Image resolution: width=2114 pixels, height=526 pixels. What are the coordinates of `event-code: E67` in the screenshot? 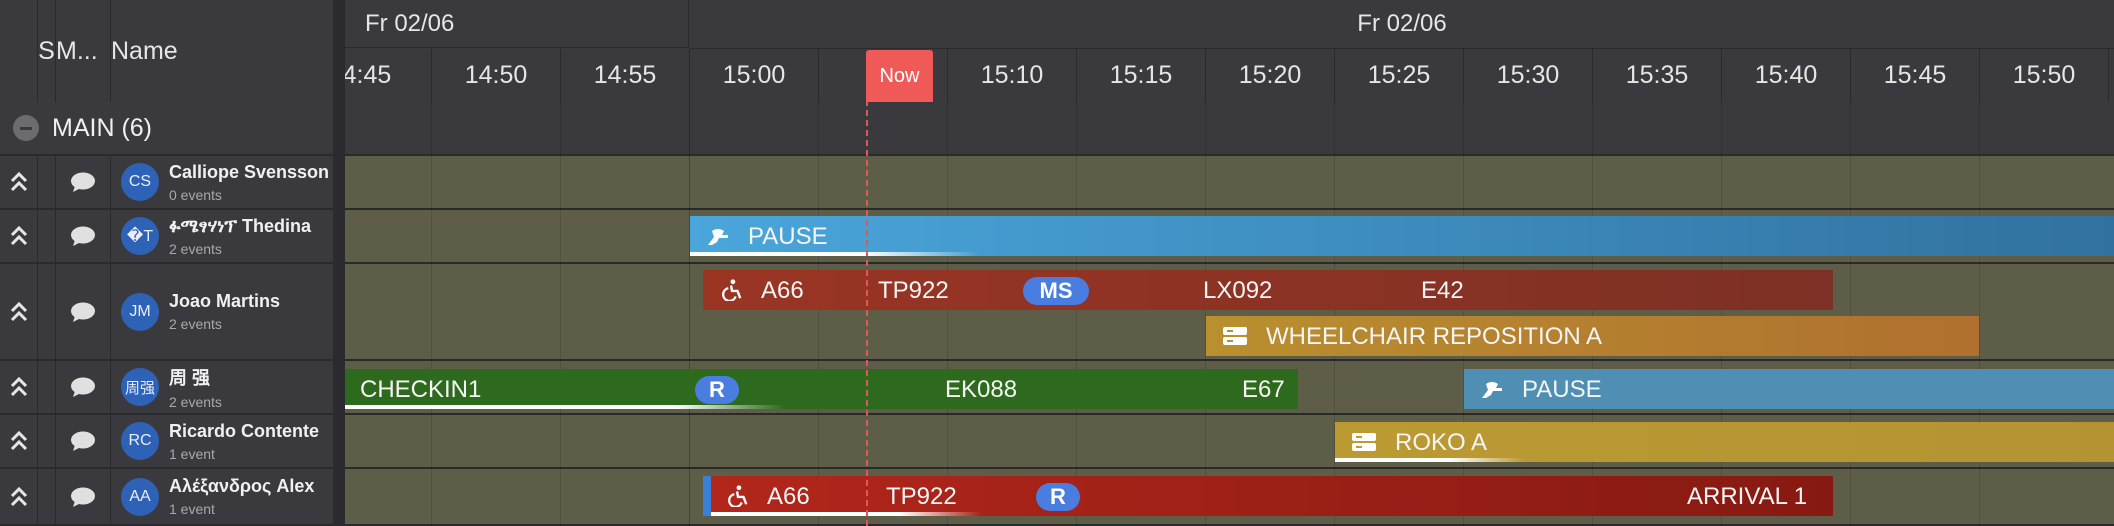 It's located at (1263, 389).